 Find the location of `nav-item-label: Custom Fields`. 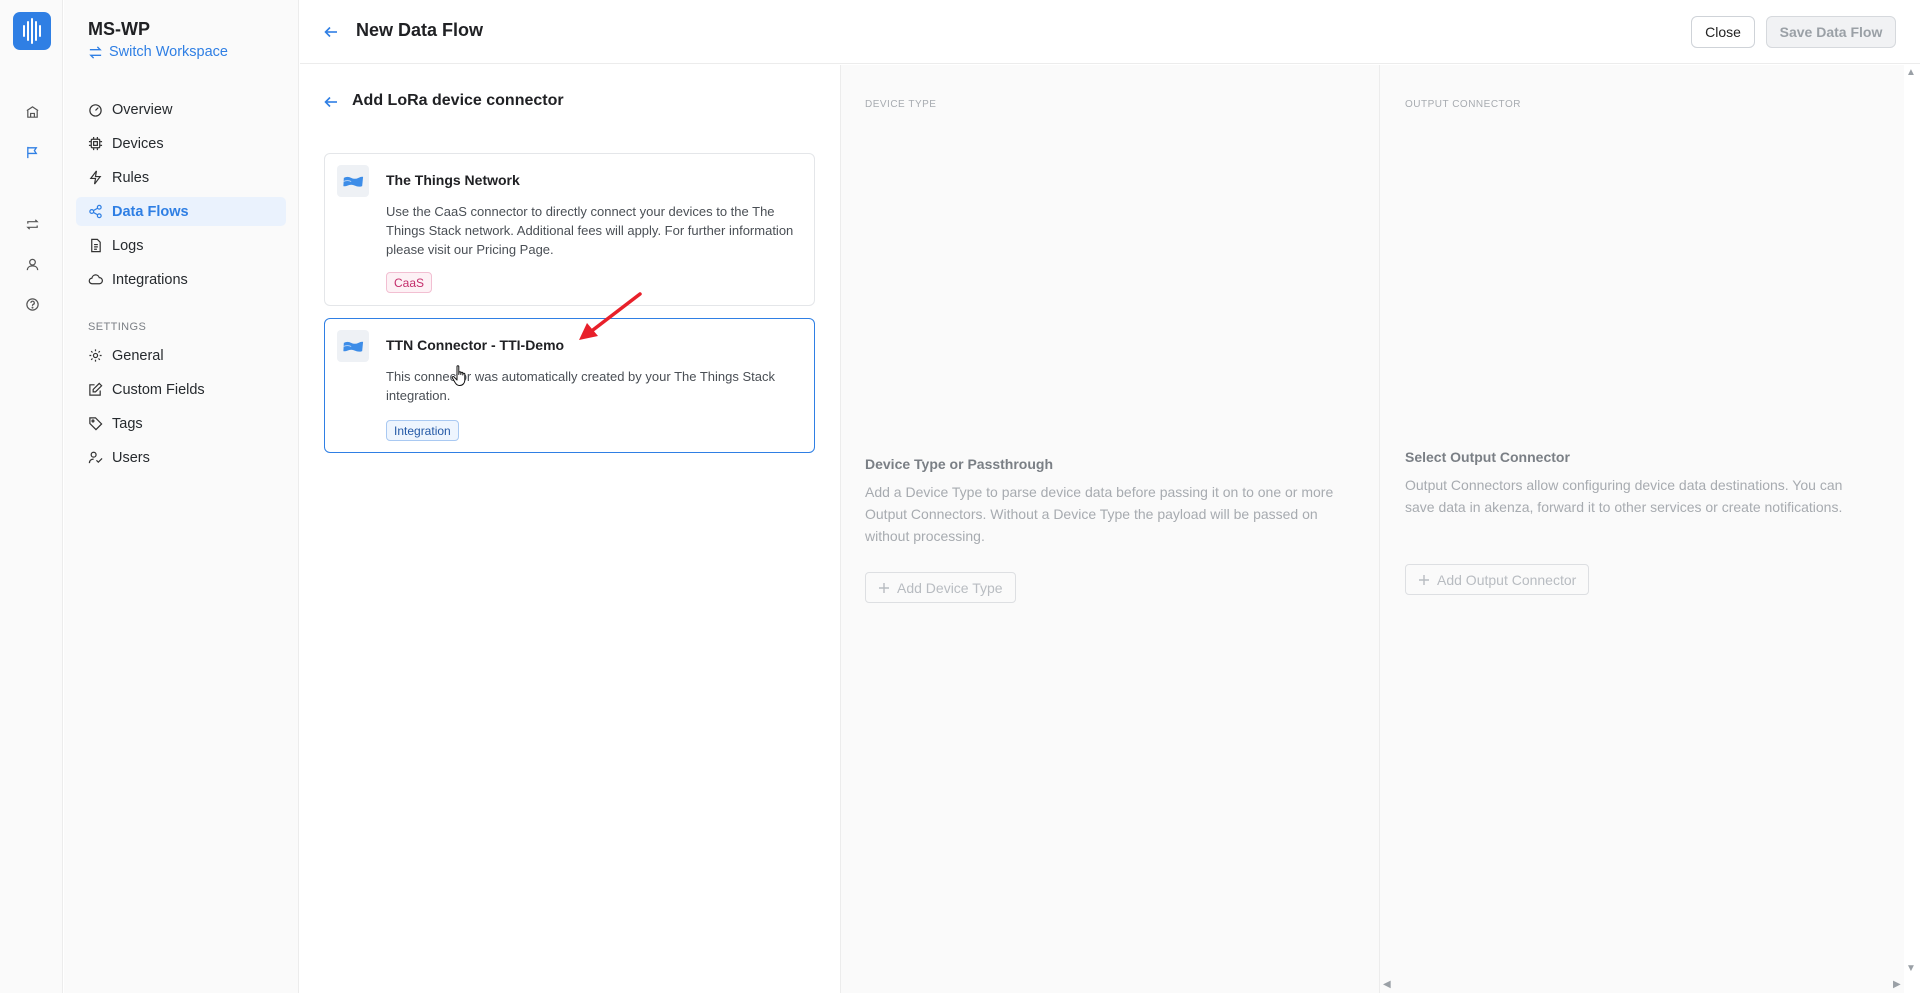

nav-item-label: Custom Fields is located at coordinates (158, 389).